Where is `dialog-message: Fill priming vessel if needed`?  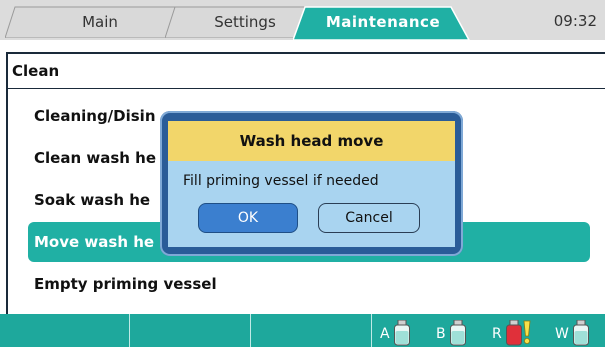 dialog-message: Fill priming vessel if needed is located at coordinates (281, 181).